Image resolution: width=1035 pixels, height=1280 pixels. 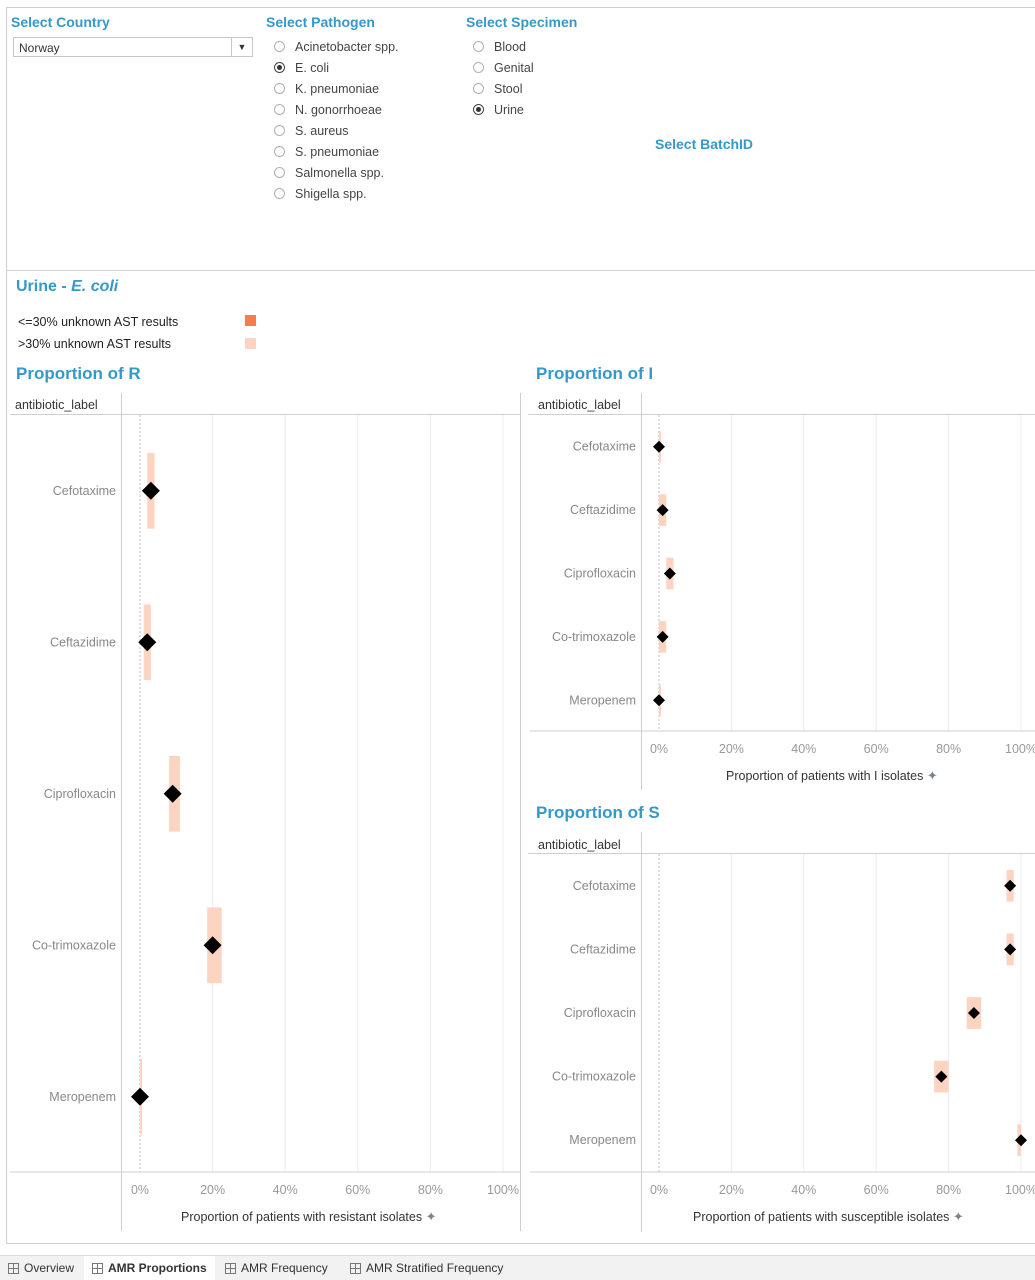 I want to click on chart-s-header-line, so click(x=781, y=853).